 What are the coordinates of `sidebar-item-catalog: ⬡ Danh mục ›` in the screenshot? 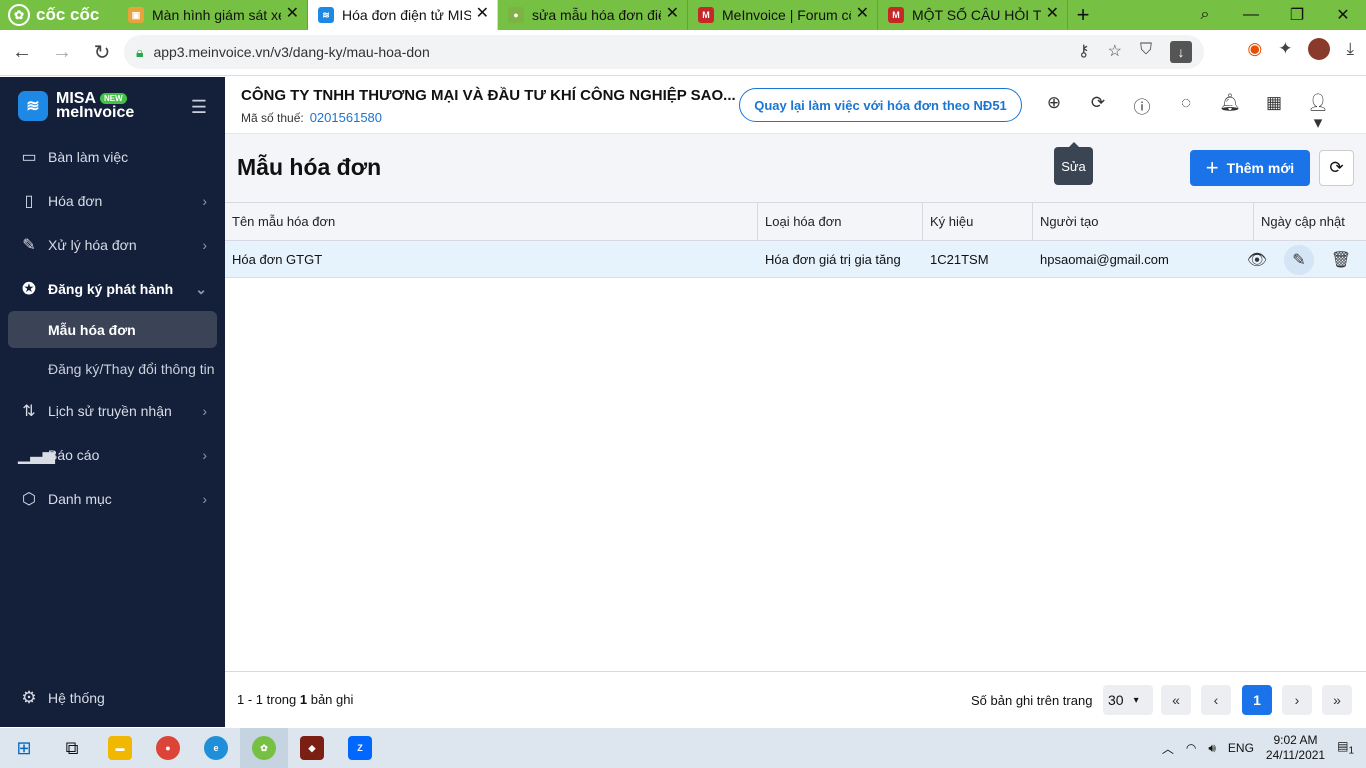 It's located at (112, 499).